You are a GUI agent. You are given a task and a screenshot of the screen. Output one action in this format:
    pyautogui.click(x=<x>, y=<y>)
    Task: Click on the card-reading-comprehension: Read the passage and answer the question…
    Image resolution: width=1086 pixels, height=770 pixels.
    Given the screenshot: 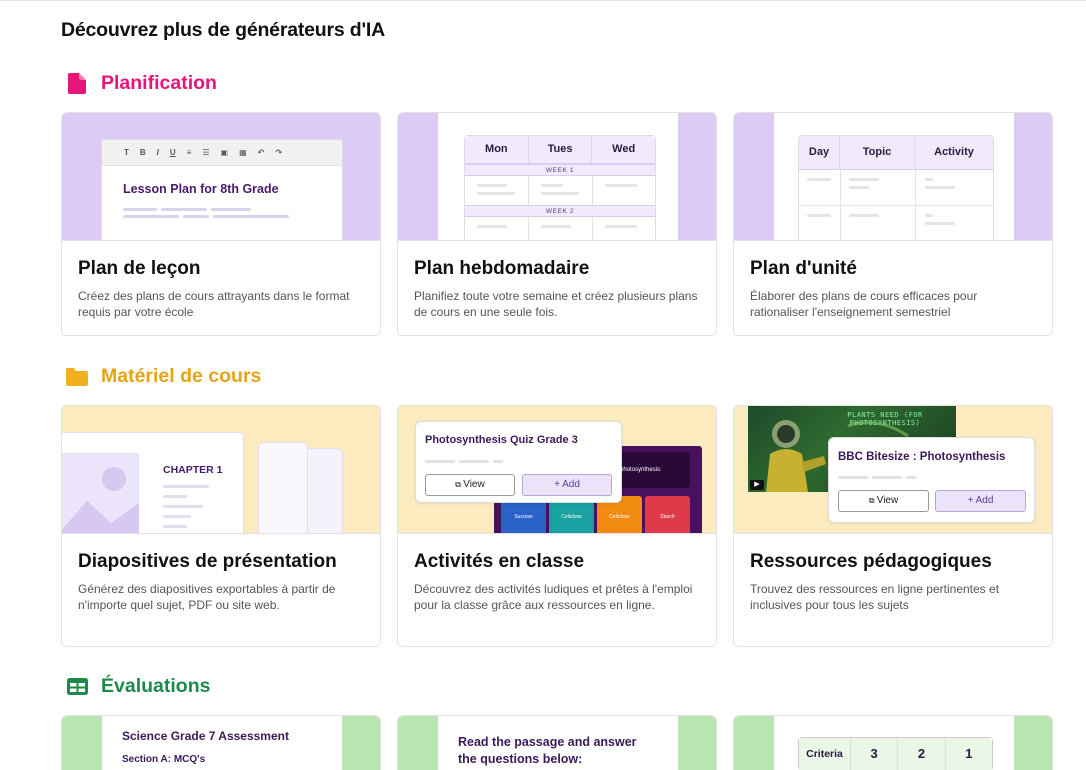 What is the action you would take?
    pyautogui.click(x=557, y=742)
    